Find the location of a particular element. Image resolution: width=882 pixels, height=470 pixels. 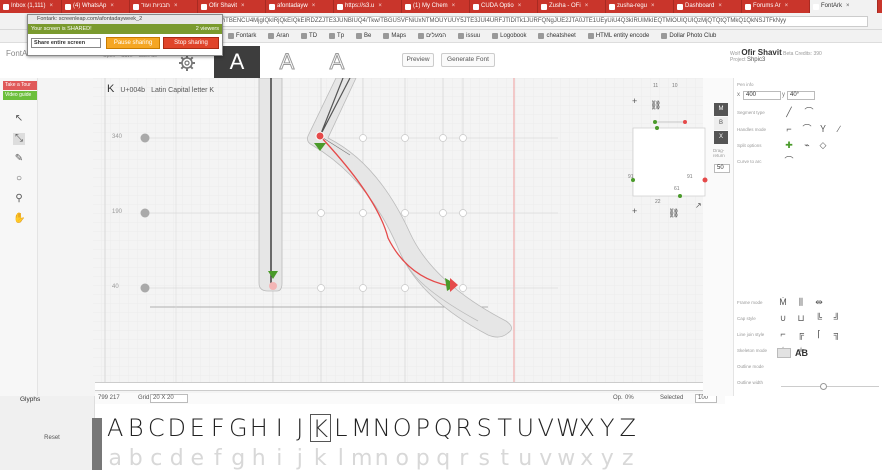

split-node-icon: ✚ is located at coordinates (789, 145).